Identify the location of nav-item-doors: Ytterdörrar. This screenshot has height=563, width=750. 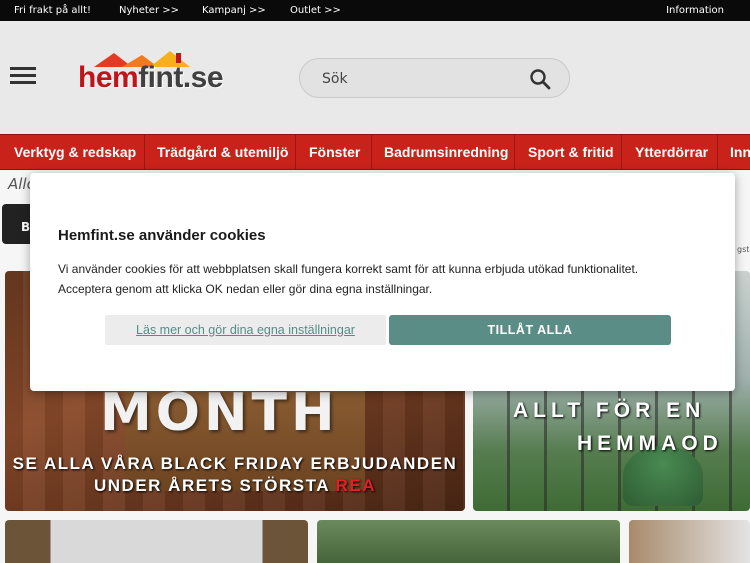
(671, 152).